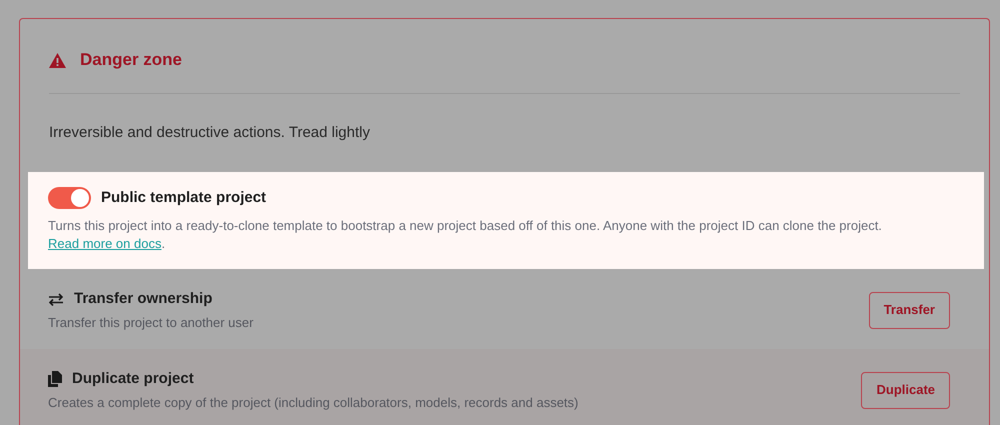 The width and height of the screenshot is (1000, 425). I want to click on copy-icon, so click(55, 379).